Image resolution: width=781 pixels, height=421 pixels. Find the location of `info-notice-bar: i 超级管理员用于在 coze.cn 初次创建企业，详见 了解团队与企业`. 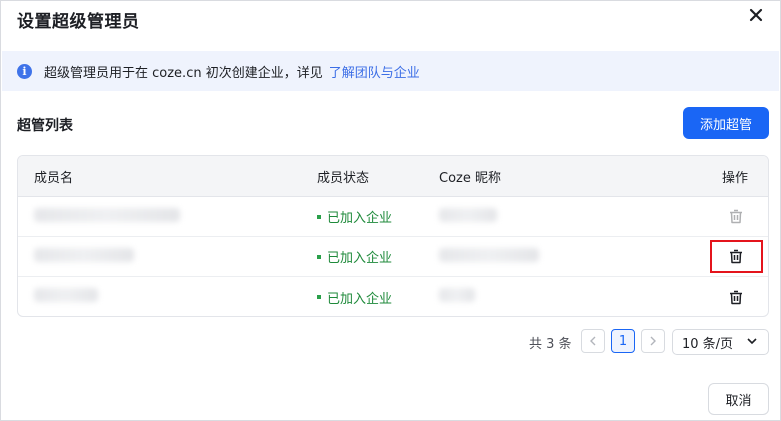

info-notice-bar: i 超级管理员用于在 coze.cn 初次创建企业，详见 了解团队与企业 is located at coordinates (390, 71).